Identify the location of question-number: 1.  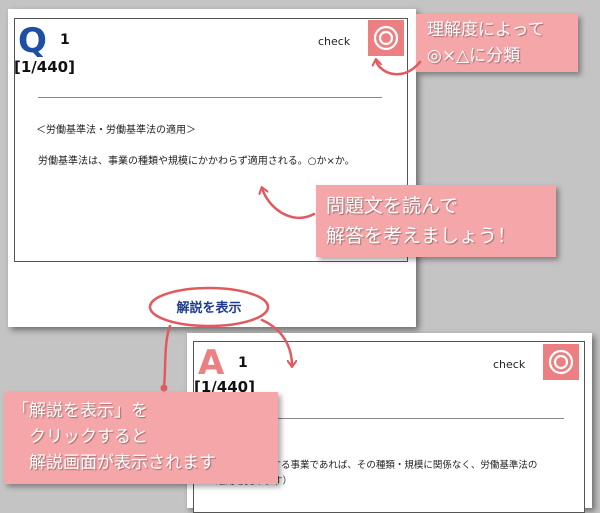
(65, 40).